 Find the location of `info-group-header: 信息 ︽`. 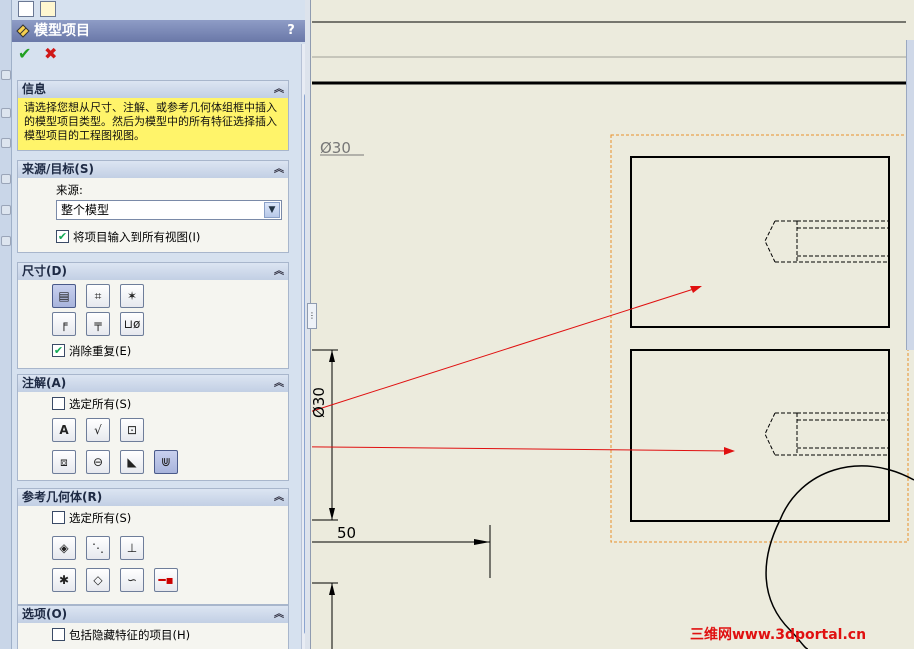

info-group-header: 信息 ︽ is located at coordinates (153, 89).